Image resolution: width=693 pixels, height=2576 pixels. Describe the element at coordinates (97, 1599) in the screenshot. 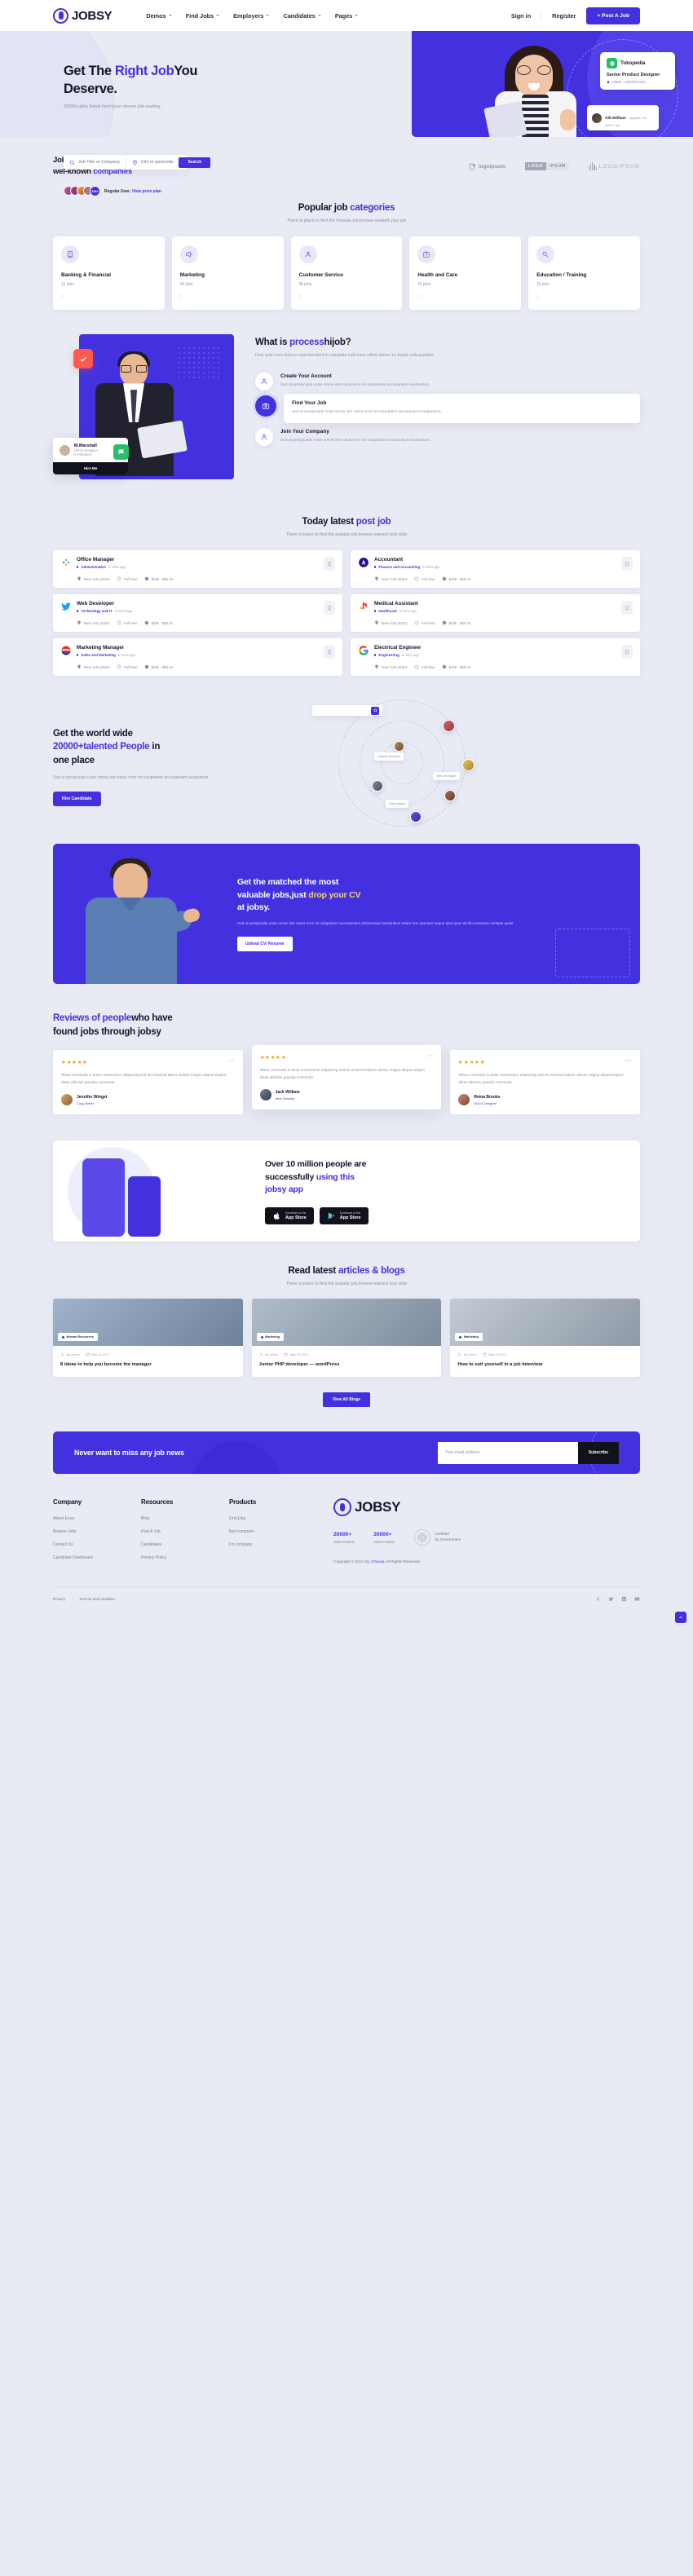

I see `terms-link: Teorms and condition` at that location.